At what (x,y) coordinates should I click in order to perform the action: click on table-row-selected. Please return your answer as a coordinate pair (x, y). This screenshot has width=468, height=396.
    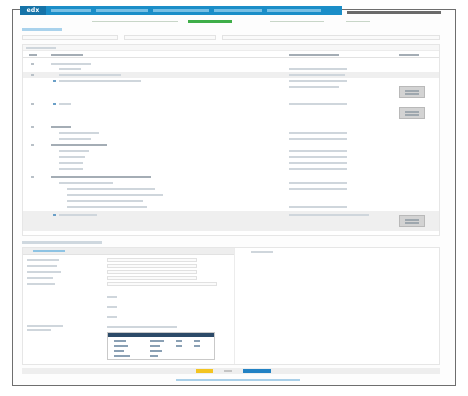
    Looking at the image, I should click on (231, 221).